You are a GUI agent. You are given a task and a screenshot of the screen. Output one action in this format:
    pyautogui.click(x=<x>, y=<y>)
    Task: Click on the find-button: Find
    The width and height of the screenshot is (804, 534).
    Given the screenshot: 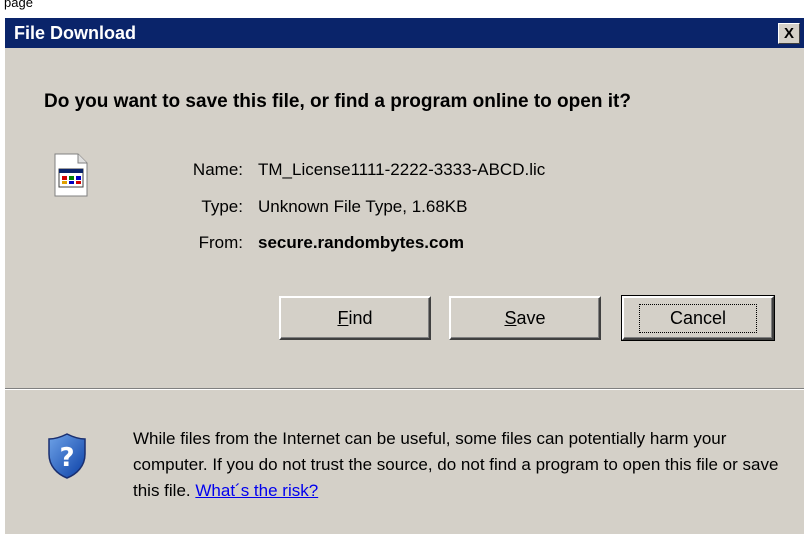 What is the action you would take?
    pyautogui.click(x=355, y=318)
    